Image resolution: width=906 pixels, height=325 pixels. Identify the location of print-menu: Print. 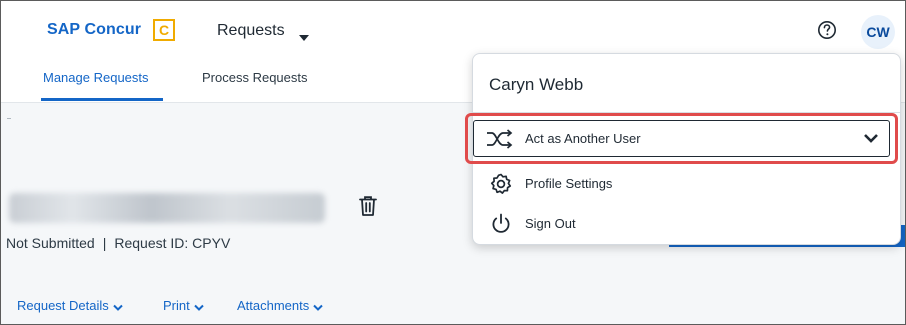
(183, 306).